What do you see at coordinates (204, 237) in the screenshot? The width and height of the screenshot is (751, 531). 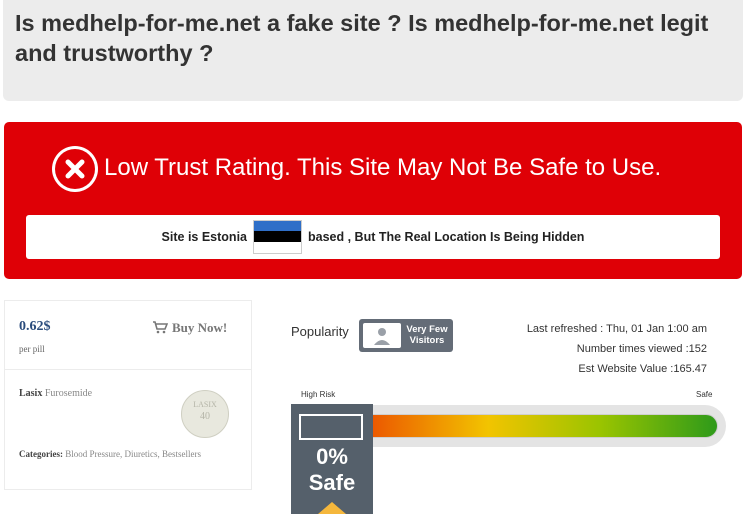 I see `location-prefix: Site is Estonia` at bounding box center [204, 237].